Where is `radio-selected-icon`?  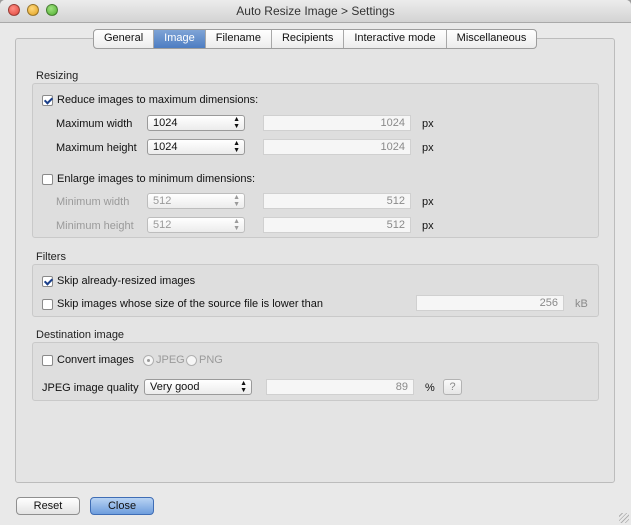 radio-selected-icon is located at coordinates (148, 360).